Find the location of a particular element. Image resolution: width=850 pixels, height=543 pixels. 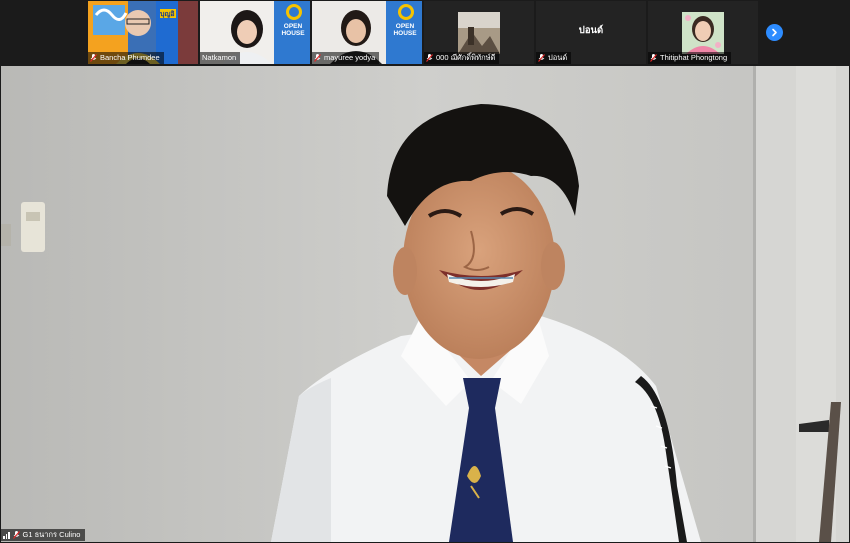

participant-name-bar: mayuree yodya is located at coordinates (346, 58).